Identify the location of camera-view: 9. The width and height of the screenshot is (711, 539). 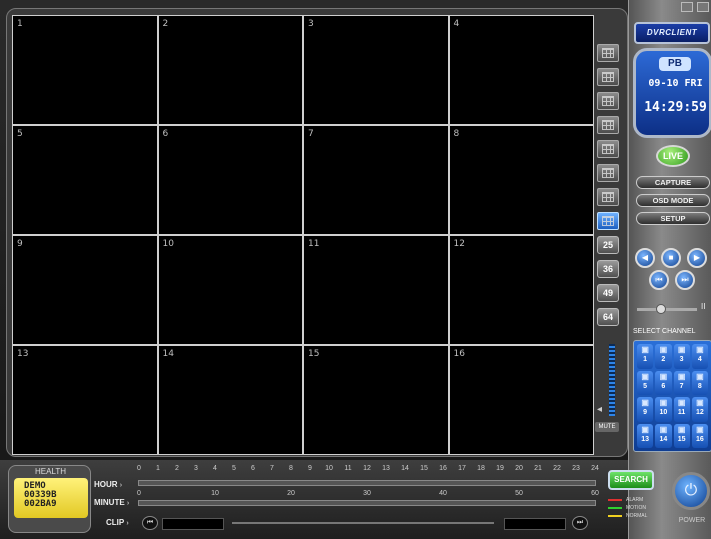
(85, 290).